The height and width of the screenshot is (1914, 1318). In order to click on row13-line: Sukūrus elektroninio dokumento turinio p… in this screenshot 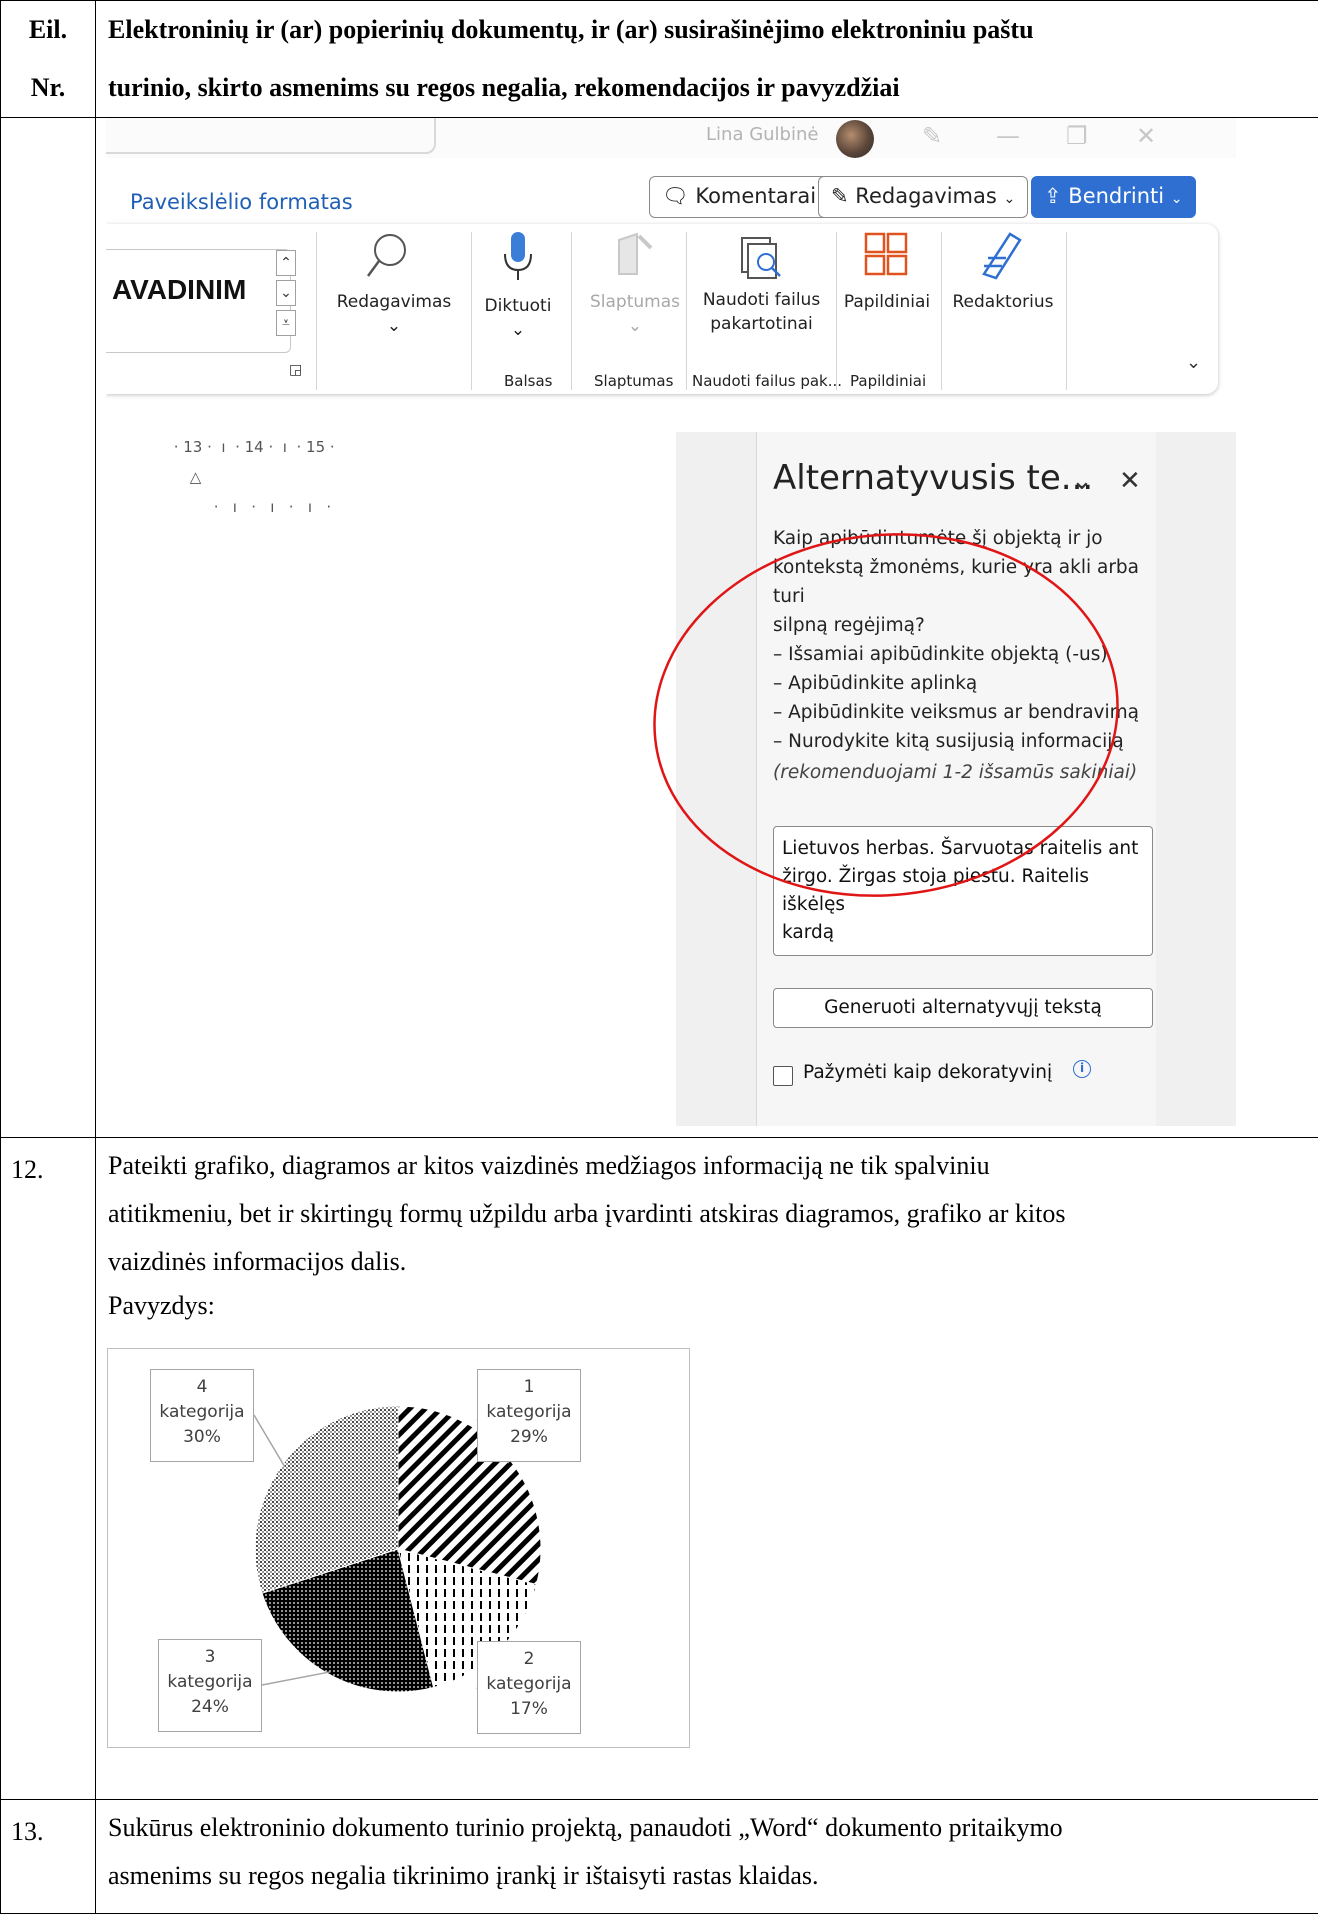, I will do `click(708, 1828)`.